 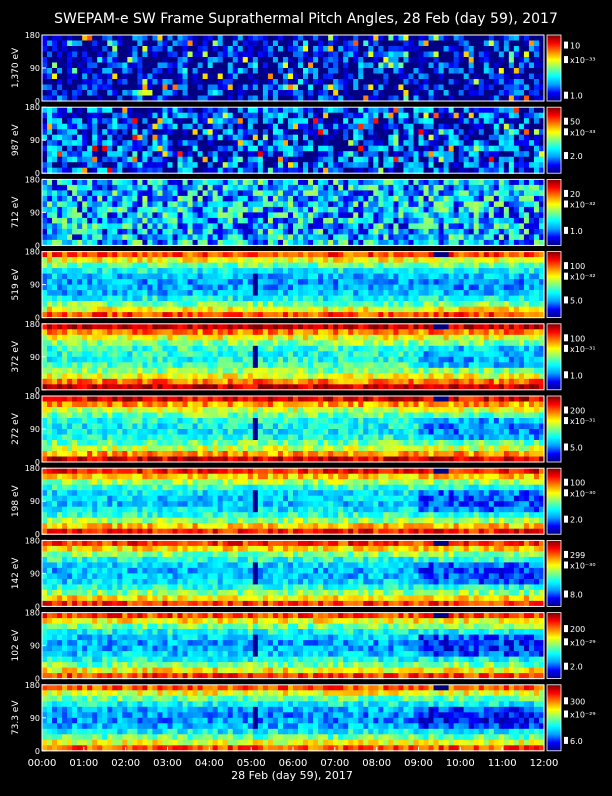 I want to click on energy-label: 1,370 eV, so click(x=16, y=67).